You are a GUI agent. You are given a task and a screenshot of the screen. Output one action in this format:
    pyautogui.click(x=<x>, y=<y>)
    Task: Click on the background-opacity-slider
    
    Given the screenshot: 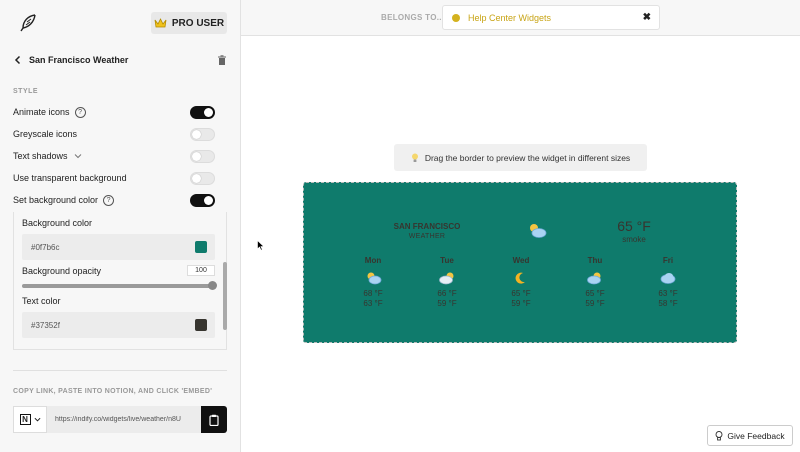 What is the action you would take?
    pyautogui.click(x=118, y=286)
    